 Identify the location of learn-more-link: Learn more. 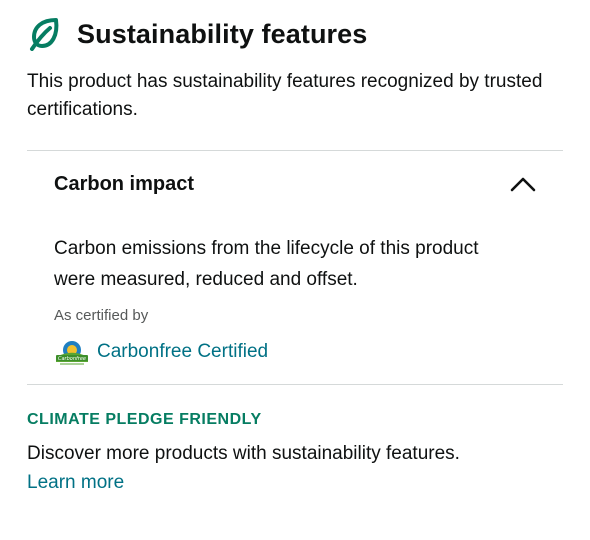
(75, 483).